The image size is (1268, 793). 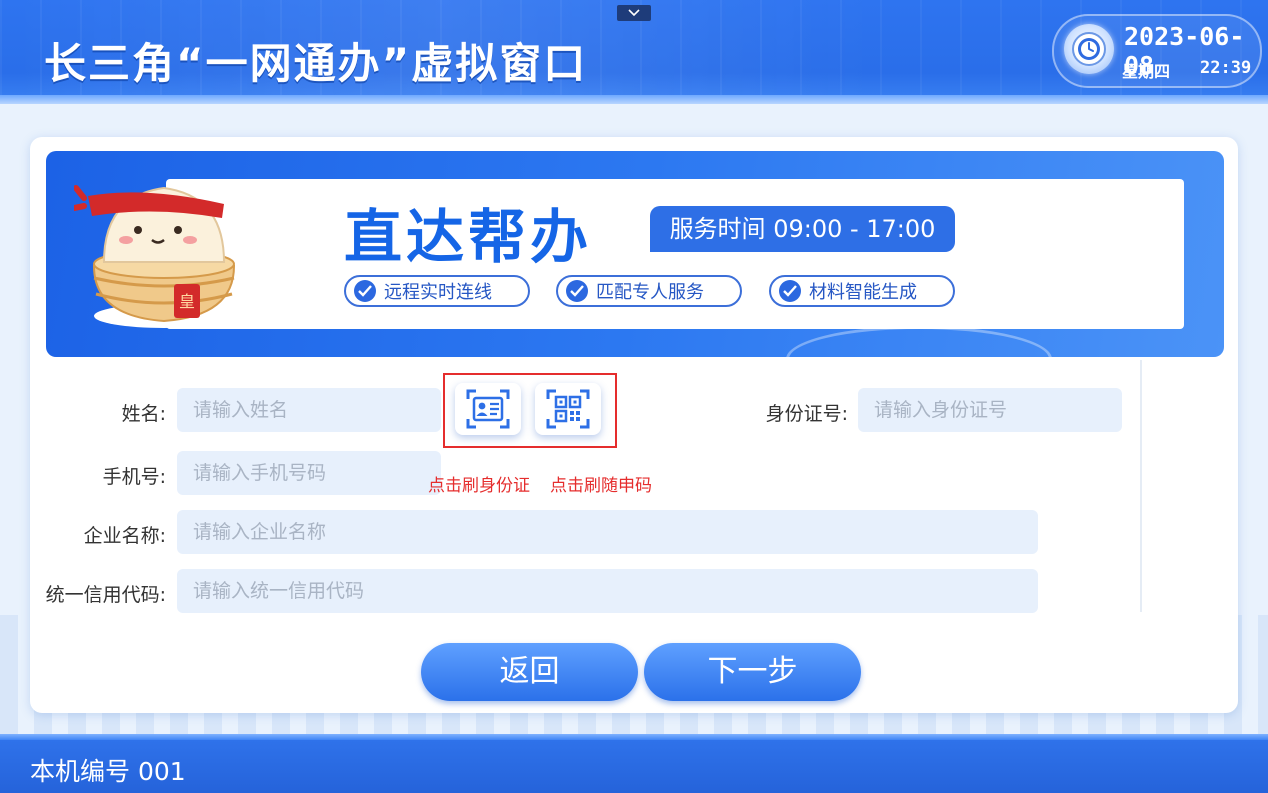 I want to click on app-title: 长三角“一网通办”虚拟窗口, so click(x=316, y=63).